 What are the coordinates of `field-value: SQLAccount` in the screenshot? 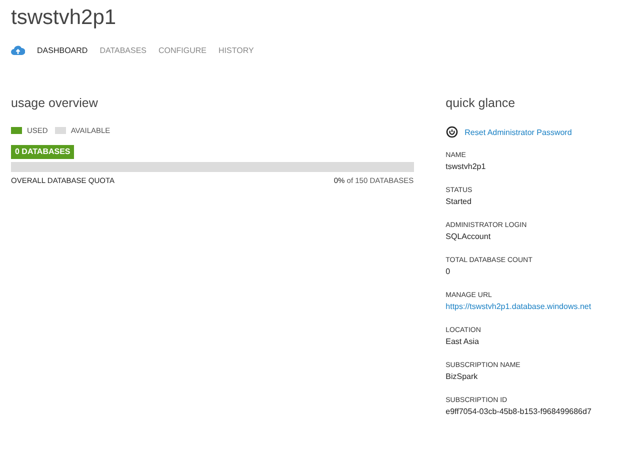 It's located at (469, 237).